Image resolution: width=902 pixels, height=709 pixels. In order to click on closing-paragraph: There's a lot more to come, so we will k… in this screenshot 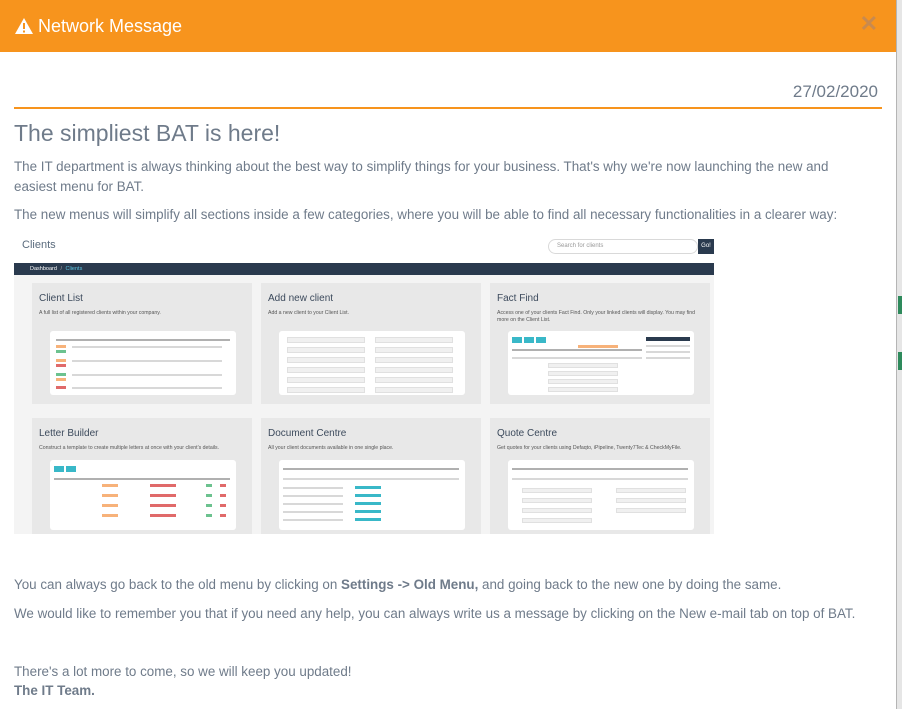, I will do `click(183, 671)`.